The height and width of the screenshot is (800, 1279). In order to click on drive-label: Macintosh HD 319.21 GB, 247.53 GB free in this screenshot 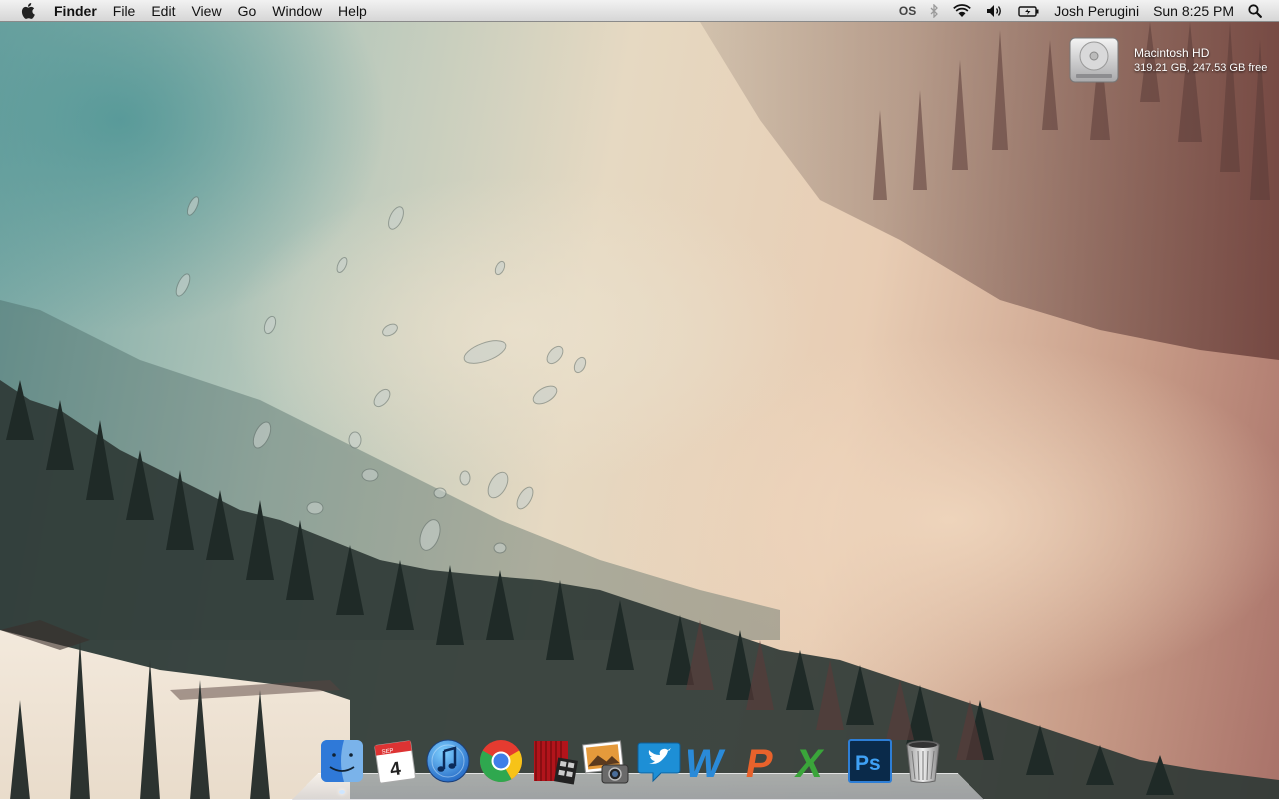, I will do `click(1200, 60)`.